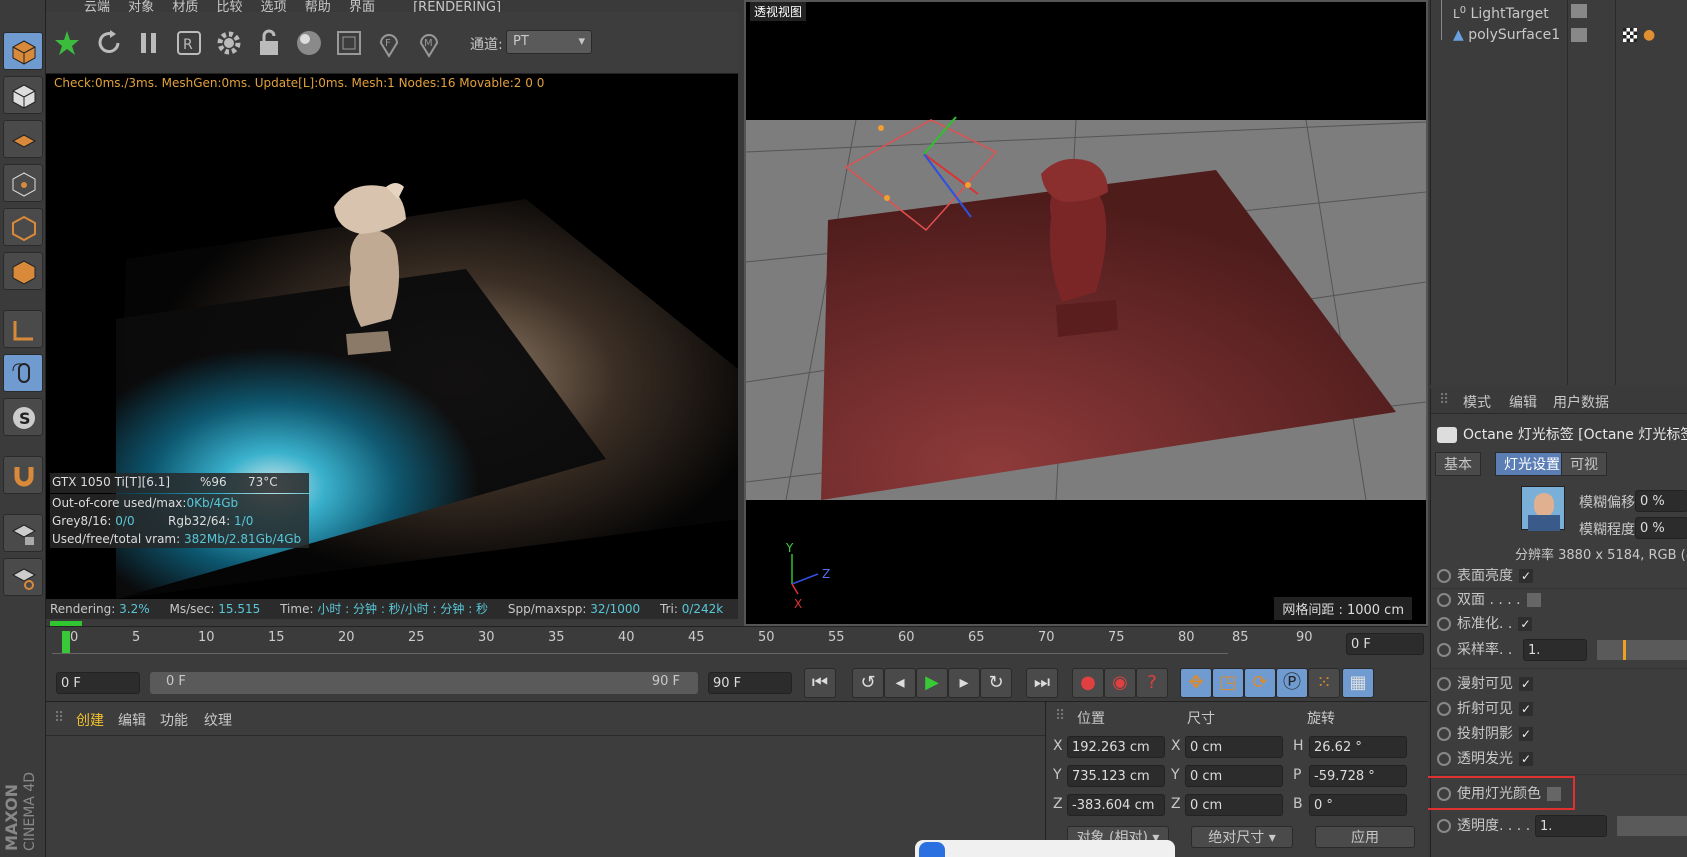  I want to click on prop-transparent-emission: 透明发光 ✓, so click(1485, 759).